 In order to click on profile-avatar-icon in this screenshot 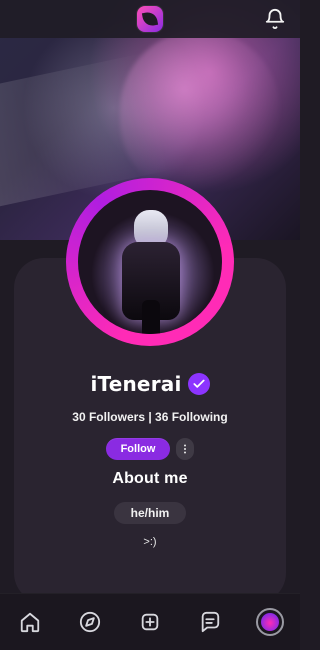, I will do `click(270, 622)`.